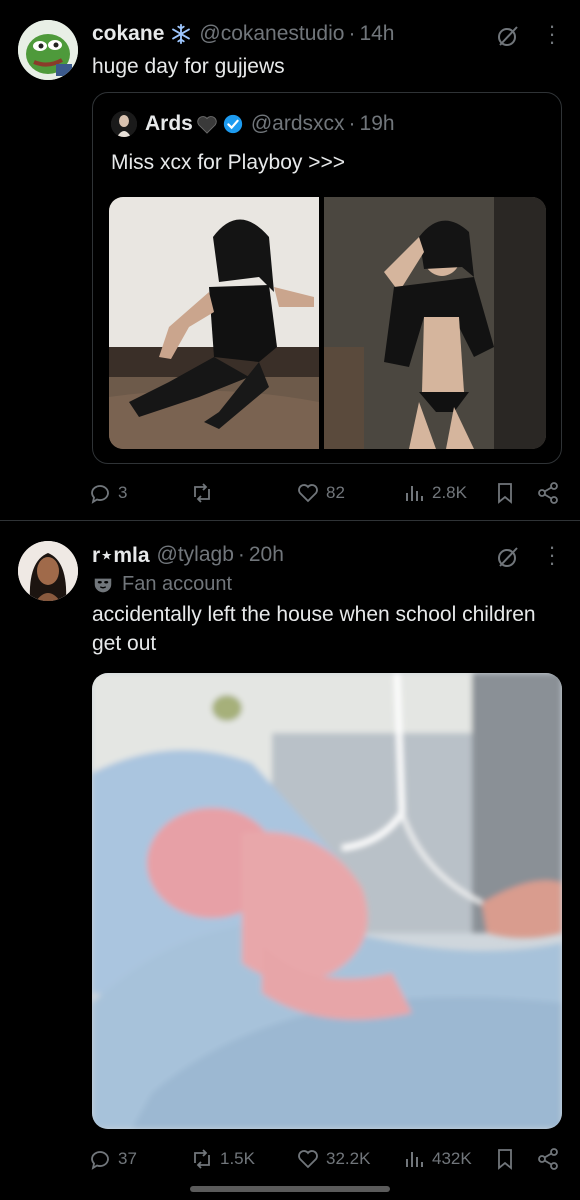 This screenshot has height=1200, width=580. Describe the element at coordinates (298, 124) in the screenshot. I see `quote-handle: @ardsxcx` at that location.